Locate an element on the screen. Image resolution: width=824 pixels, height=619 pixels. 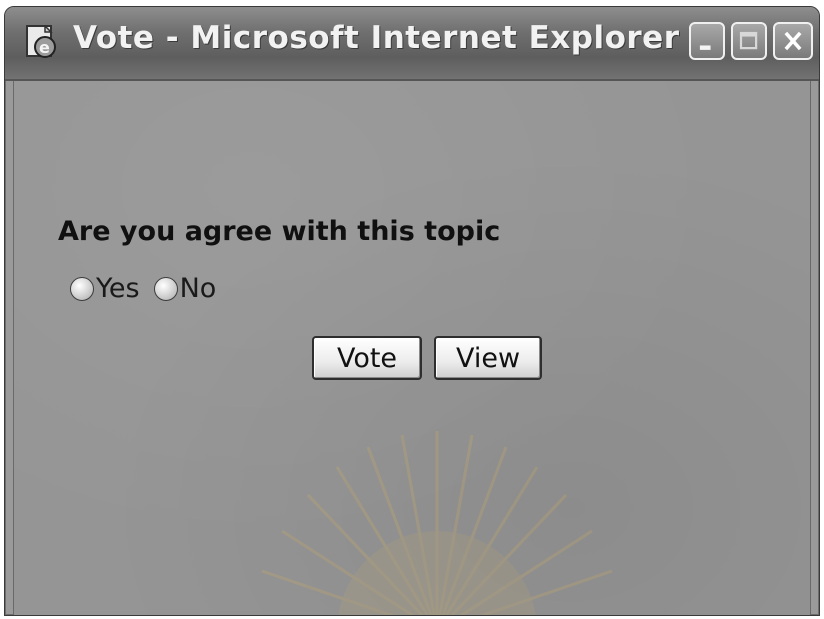
radio-yes is located at coordinates (82, 288).